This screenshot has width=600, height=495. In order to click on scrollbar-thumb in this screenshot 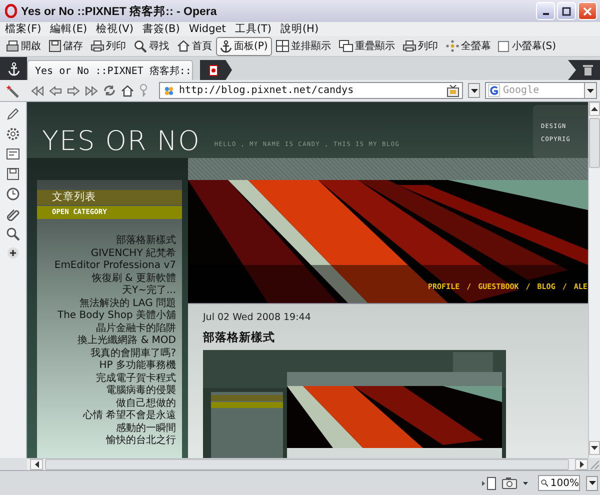, I will do `click(594, 143)`.